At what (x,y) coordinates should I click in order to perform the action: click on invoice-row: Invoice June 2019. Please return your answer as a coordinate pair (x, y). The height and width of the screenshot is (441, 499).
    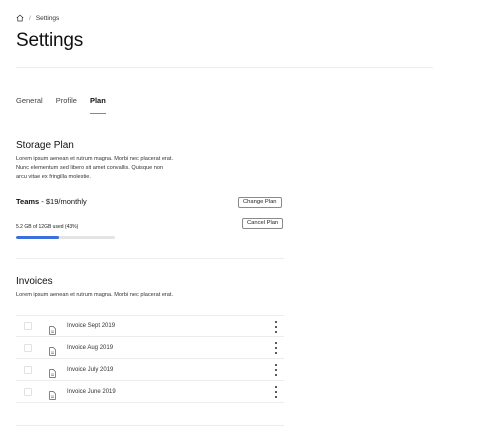
    Looking at the image, I should click on (150, 392).